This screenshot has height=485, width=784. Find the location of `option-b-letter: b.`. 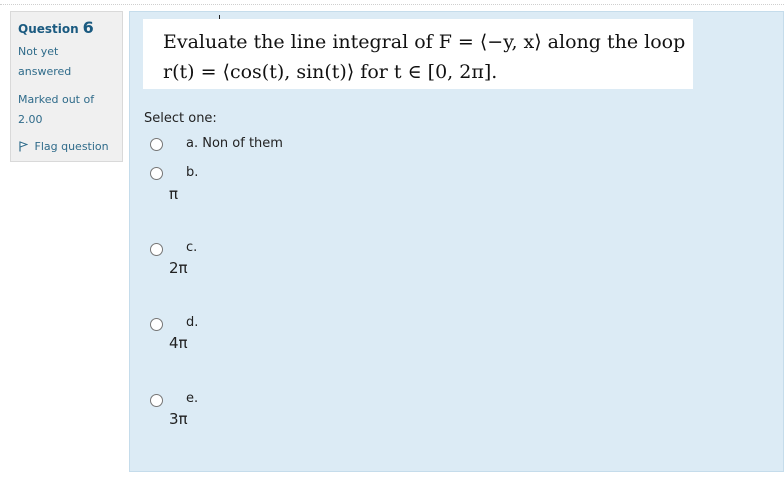

option-b-letter: b. is located at coordinates (192, 172).